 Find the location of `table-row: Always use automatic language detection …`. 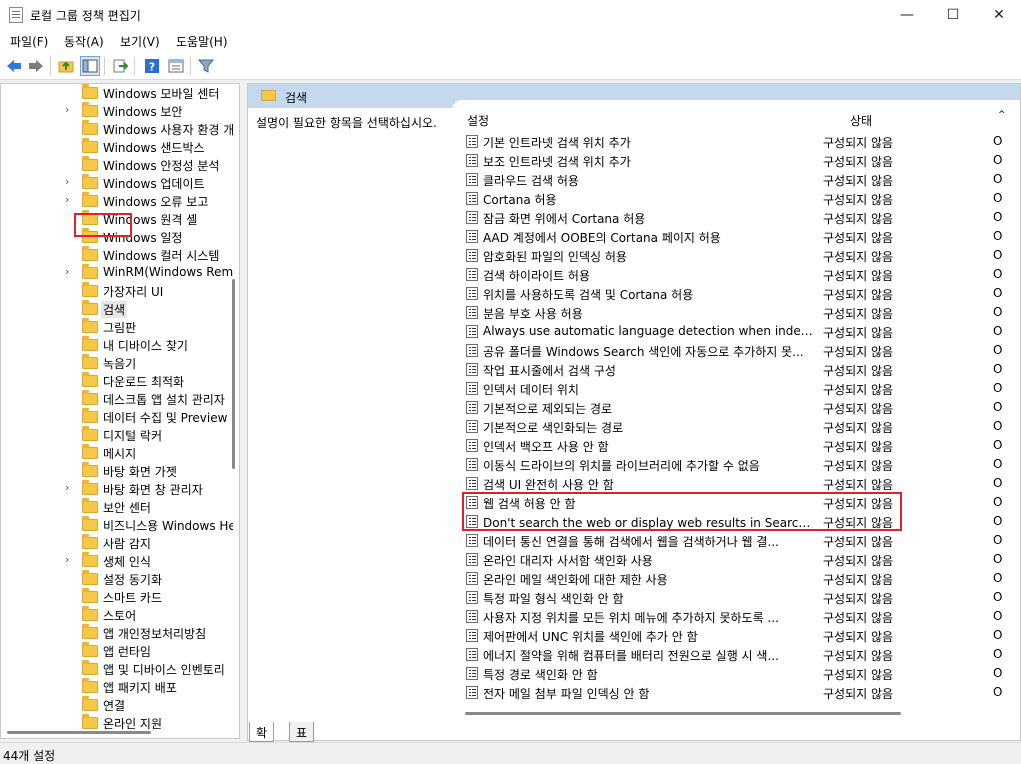

table-row: Always use automatic language detection … is located at coordinates (741, 331).